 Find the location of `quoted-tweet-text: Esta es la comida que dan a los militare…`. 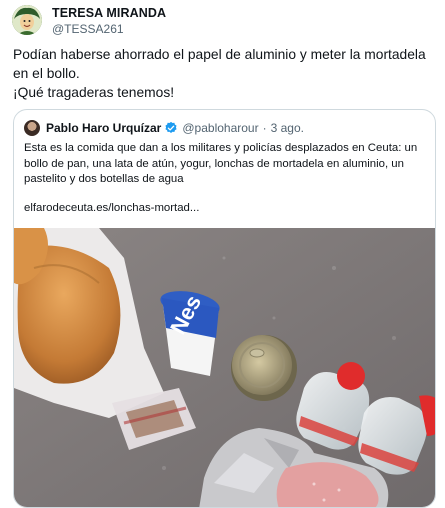

quoted-tweet-text: Esta es la comida que dan a los militare… is located at coordinates (221, 163).